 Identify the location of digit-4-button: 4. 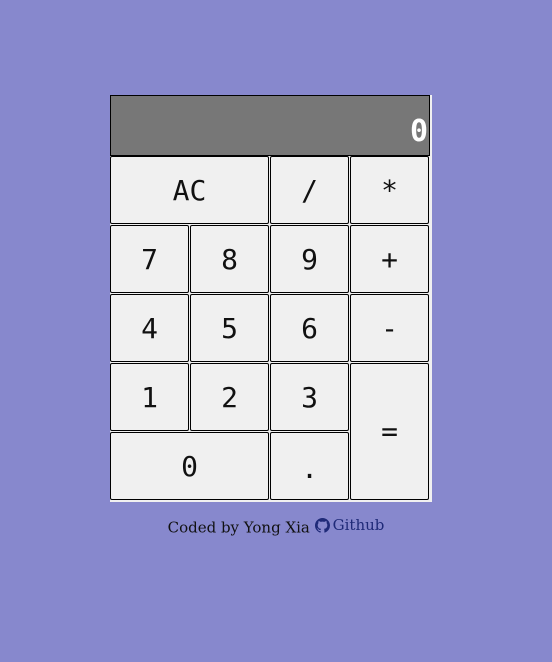
(149, 328).